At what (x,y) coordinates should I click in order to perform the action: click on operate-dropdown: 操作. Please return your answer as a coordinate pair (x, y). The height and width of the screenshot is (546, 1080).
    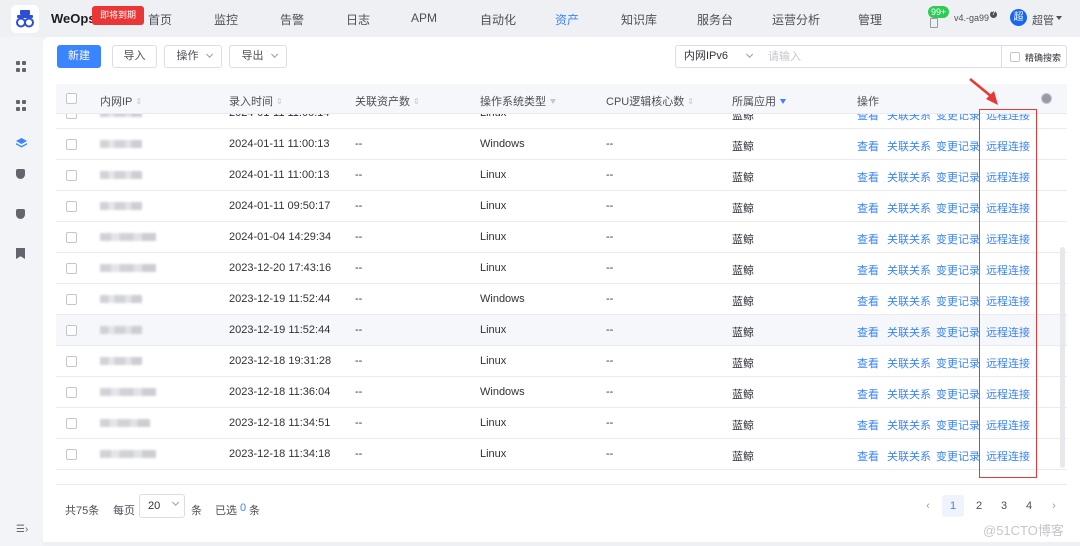
    Looking at the image, I should click on (193, 56).